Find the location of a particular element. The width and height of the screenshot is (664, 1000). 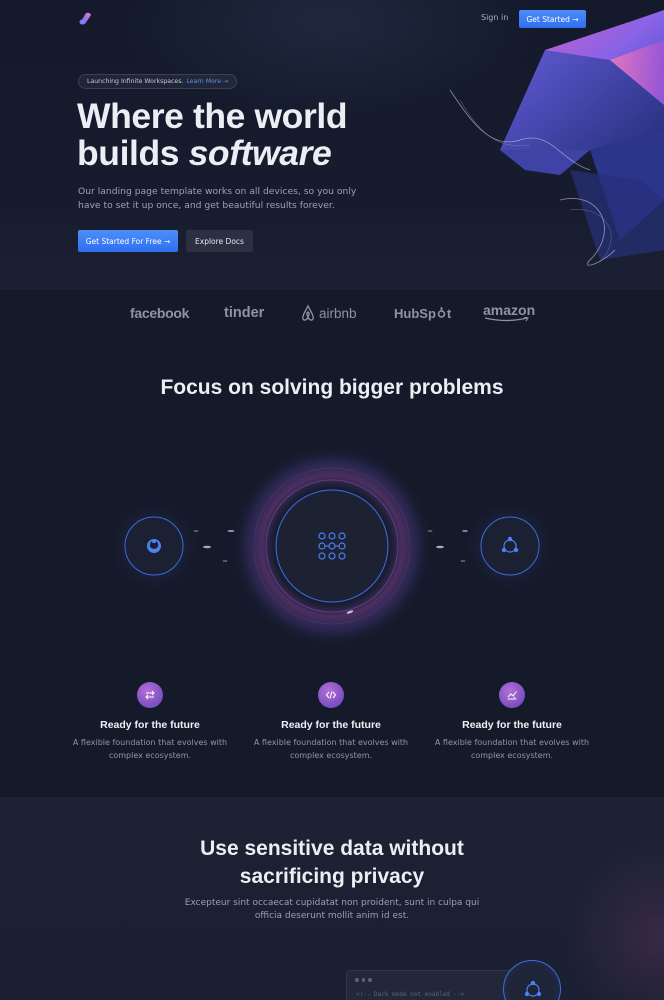

announcement-text: Launching Infinite Workspaces. is located at coordinates (135, 81).